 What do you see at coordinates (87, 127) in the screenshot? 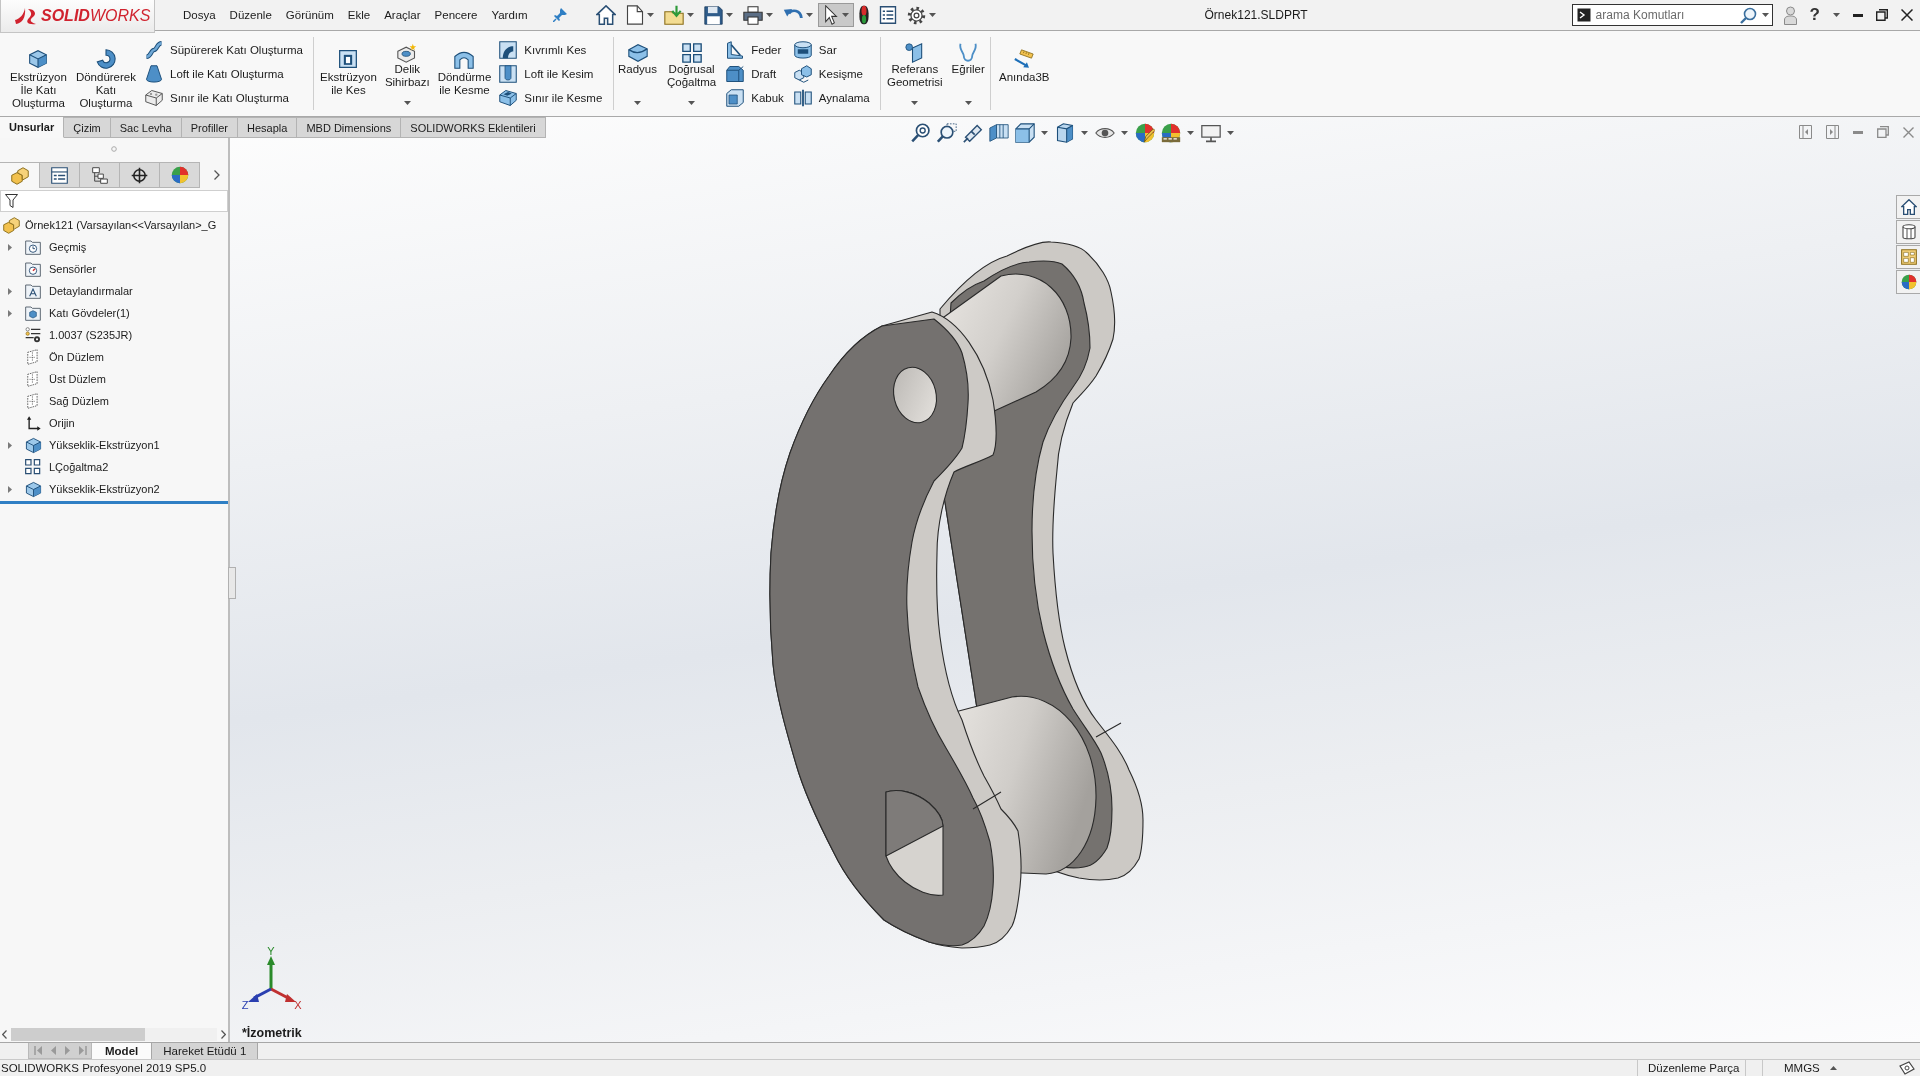
I see `ribbon-tab: Çizim` at bounding box center [87, 127].